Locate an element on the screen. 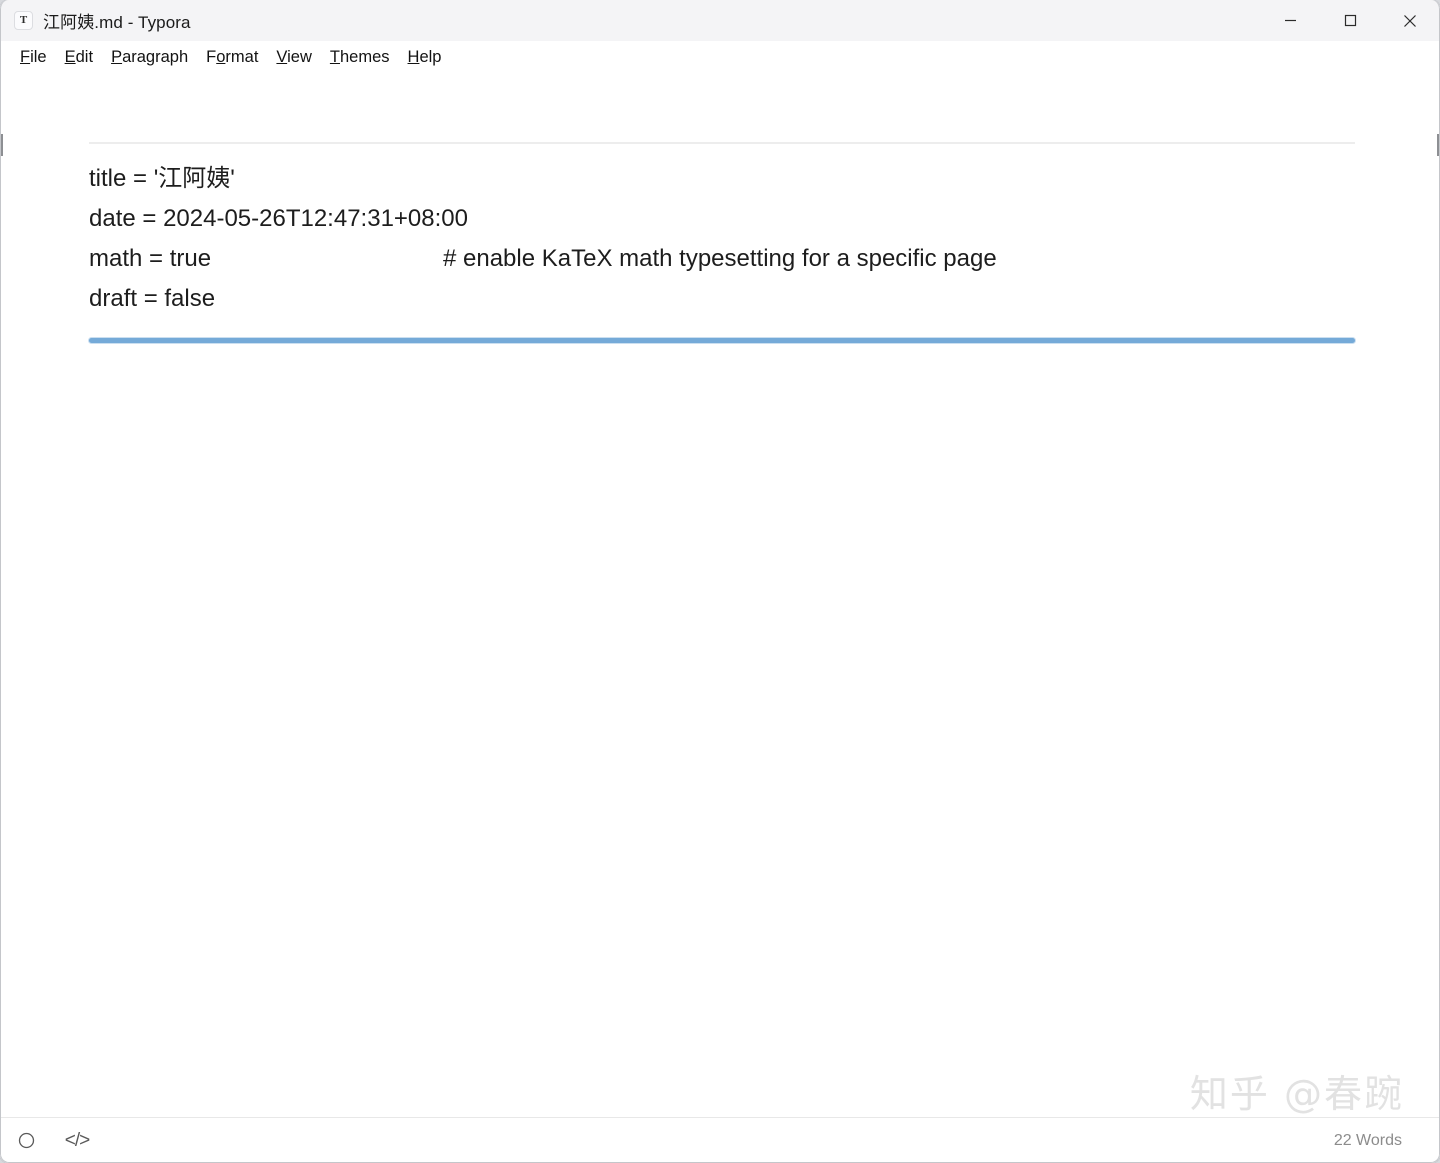 The width and height of the screenshot is (1440, 1163). circle-outline-icon is located at coordinates (26, 1140).